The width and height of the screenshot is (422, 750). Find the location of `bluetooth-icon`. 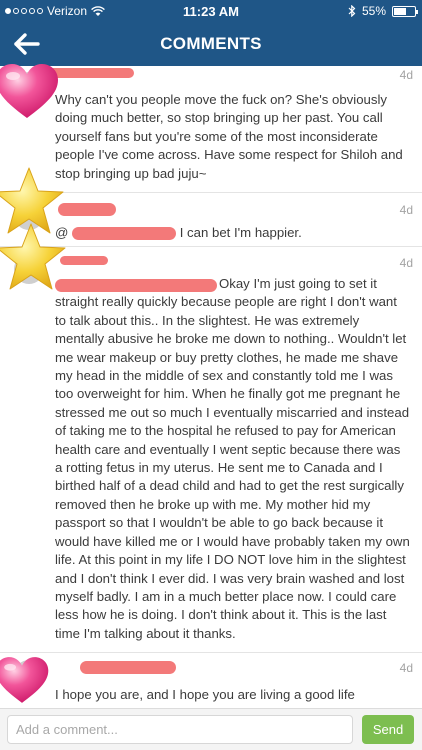

bluetooth-icon is located at coordinates (352, 11).